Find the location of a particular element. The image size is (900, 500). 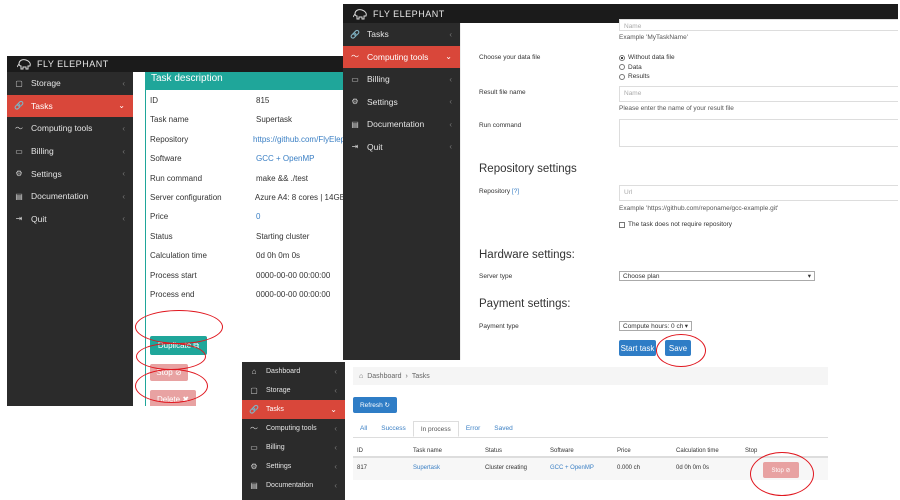

detail-row: Calculation time 0d 0h 0m 0s is located at coordinates (247, 255).